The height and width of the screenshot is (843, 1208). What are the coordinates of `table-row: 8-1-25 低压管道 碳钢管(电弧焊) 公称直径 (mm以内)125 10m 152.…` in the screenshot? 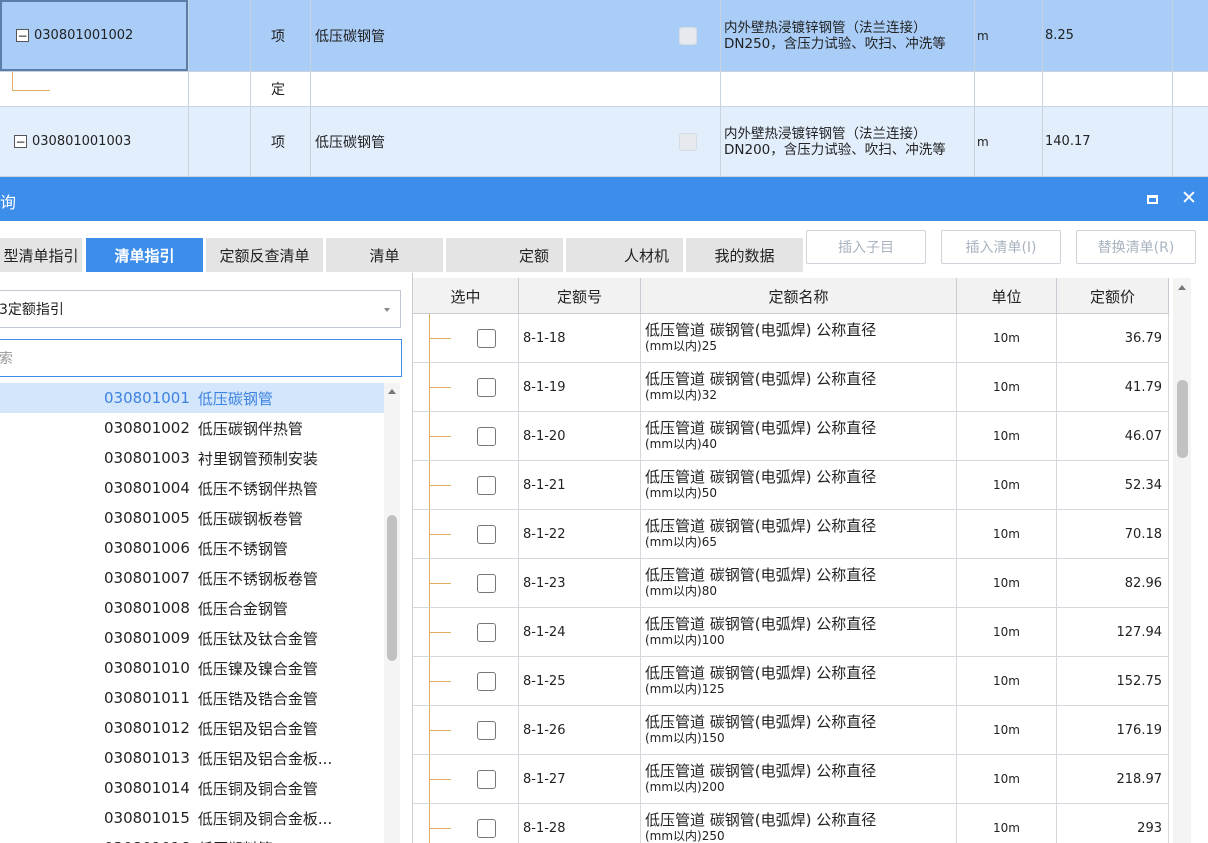 It's located at (791, 681).